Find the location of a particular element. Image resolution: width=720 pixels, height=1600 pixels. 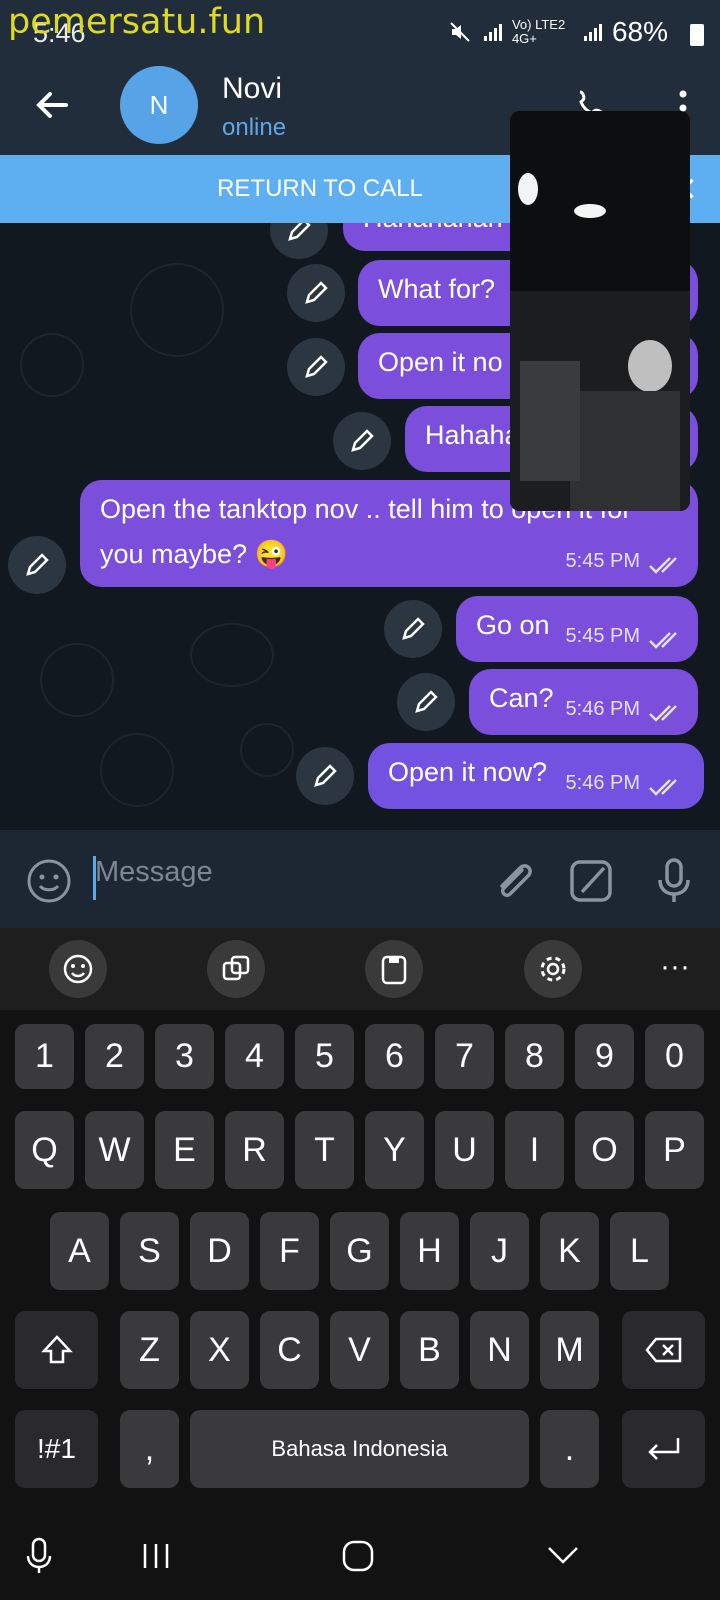

message-bubble: Open it now? 5:46 PM is located at coordinates (536, 776).